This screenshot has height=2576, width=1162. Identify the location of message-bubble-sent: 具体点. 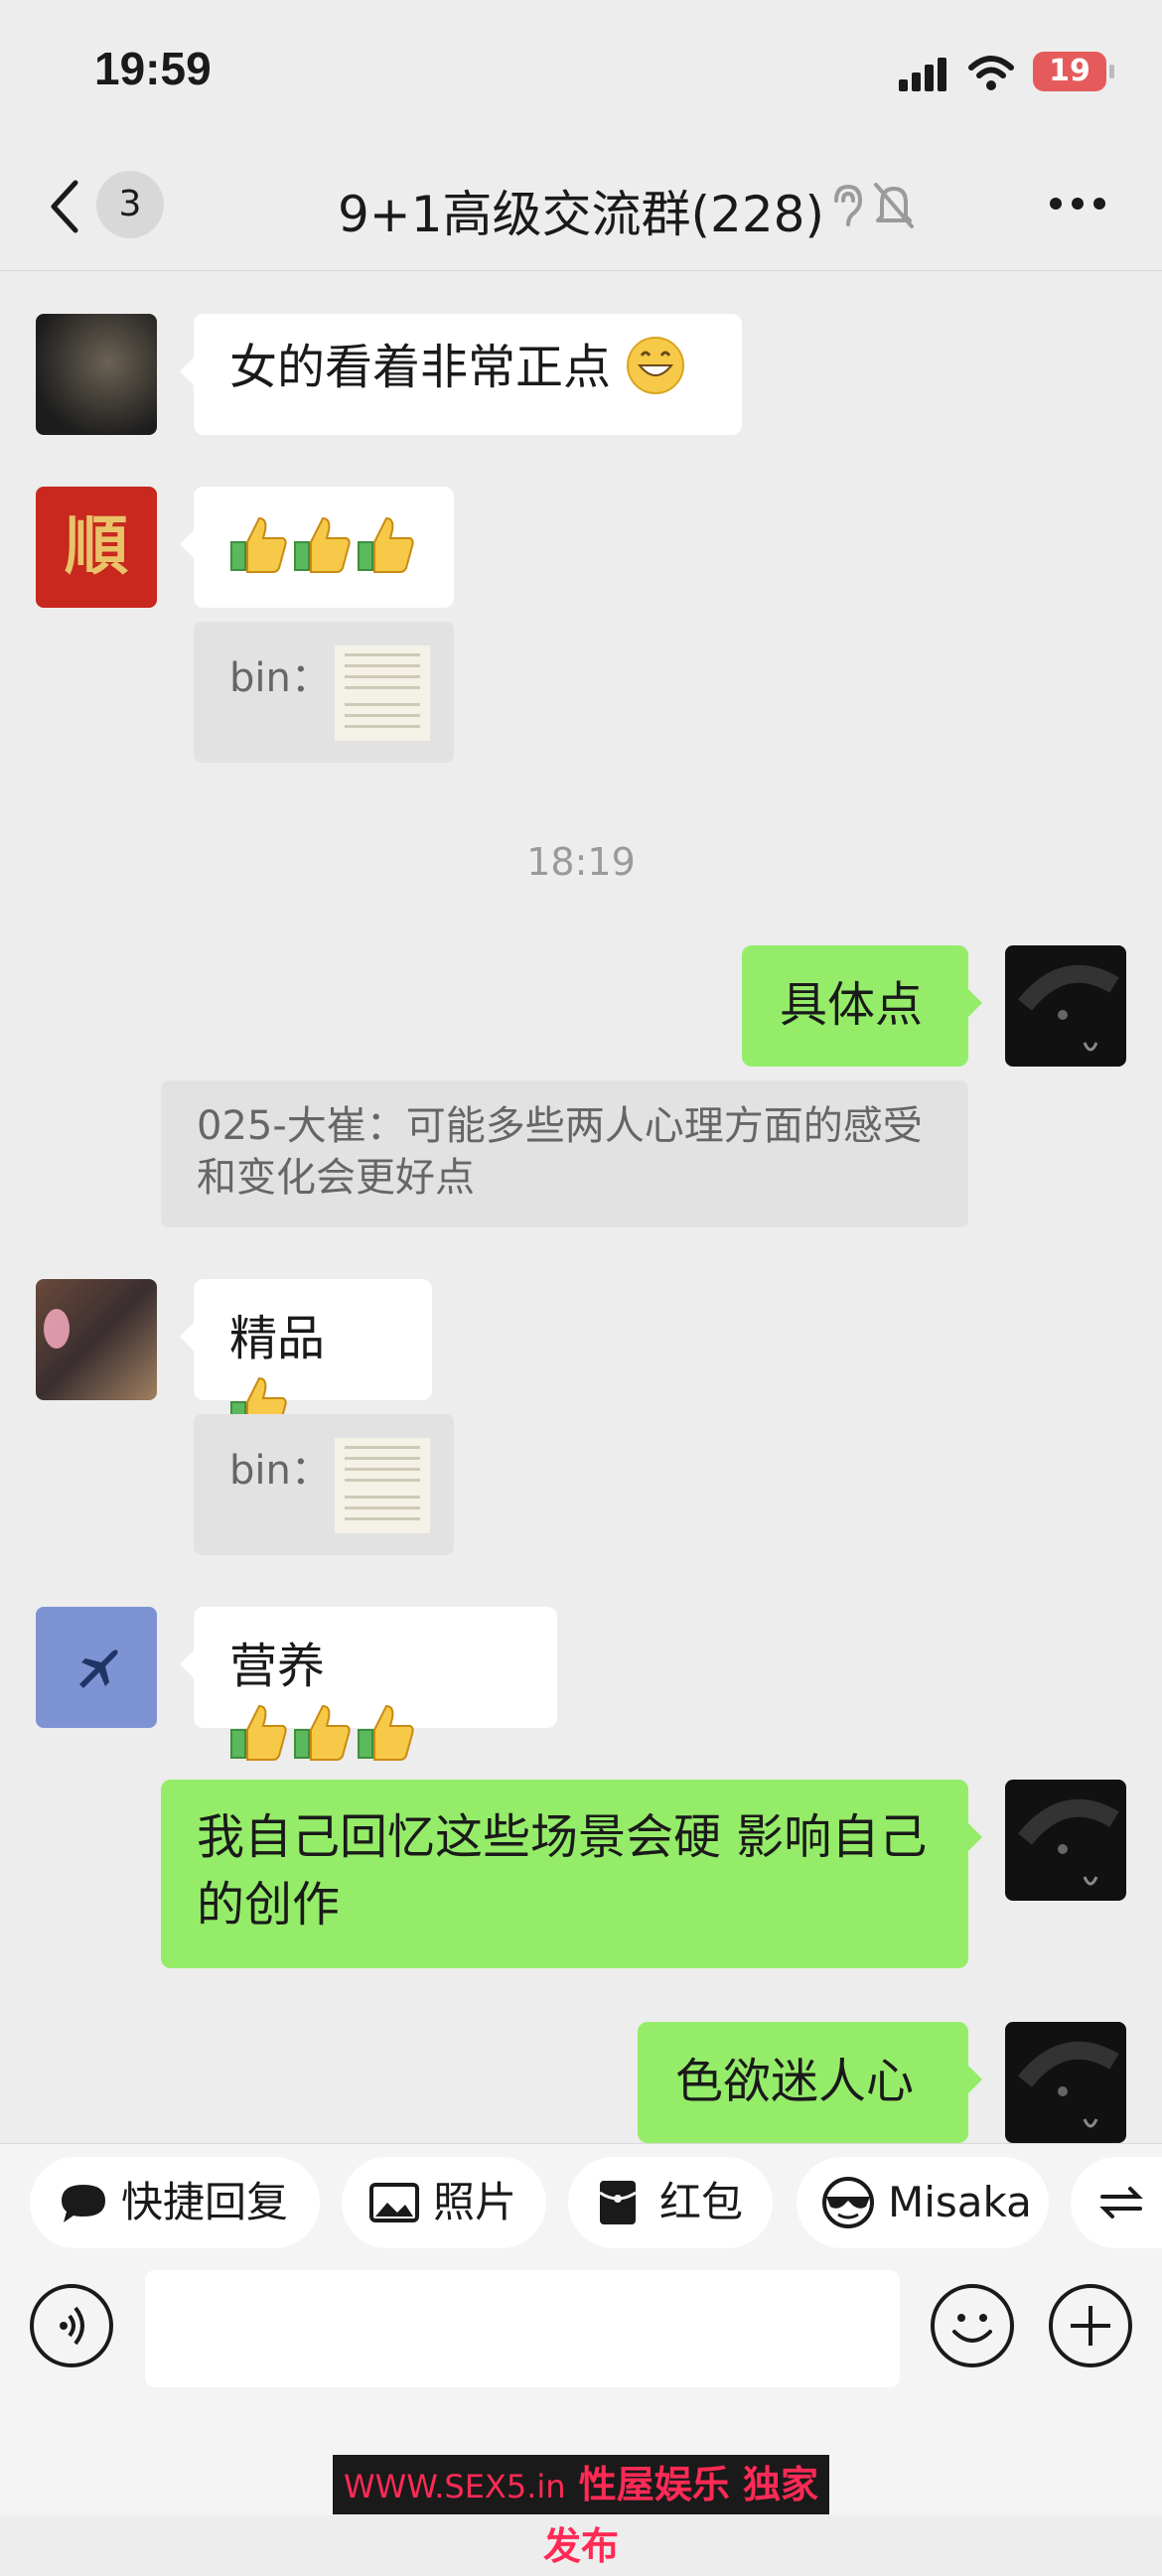
(862, 1006).